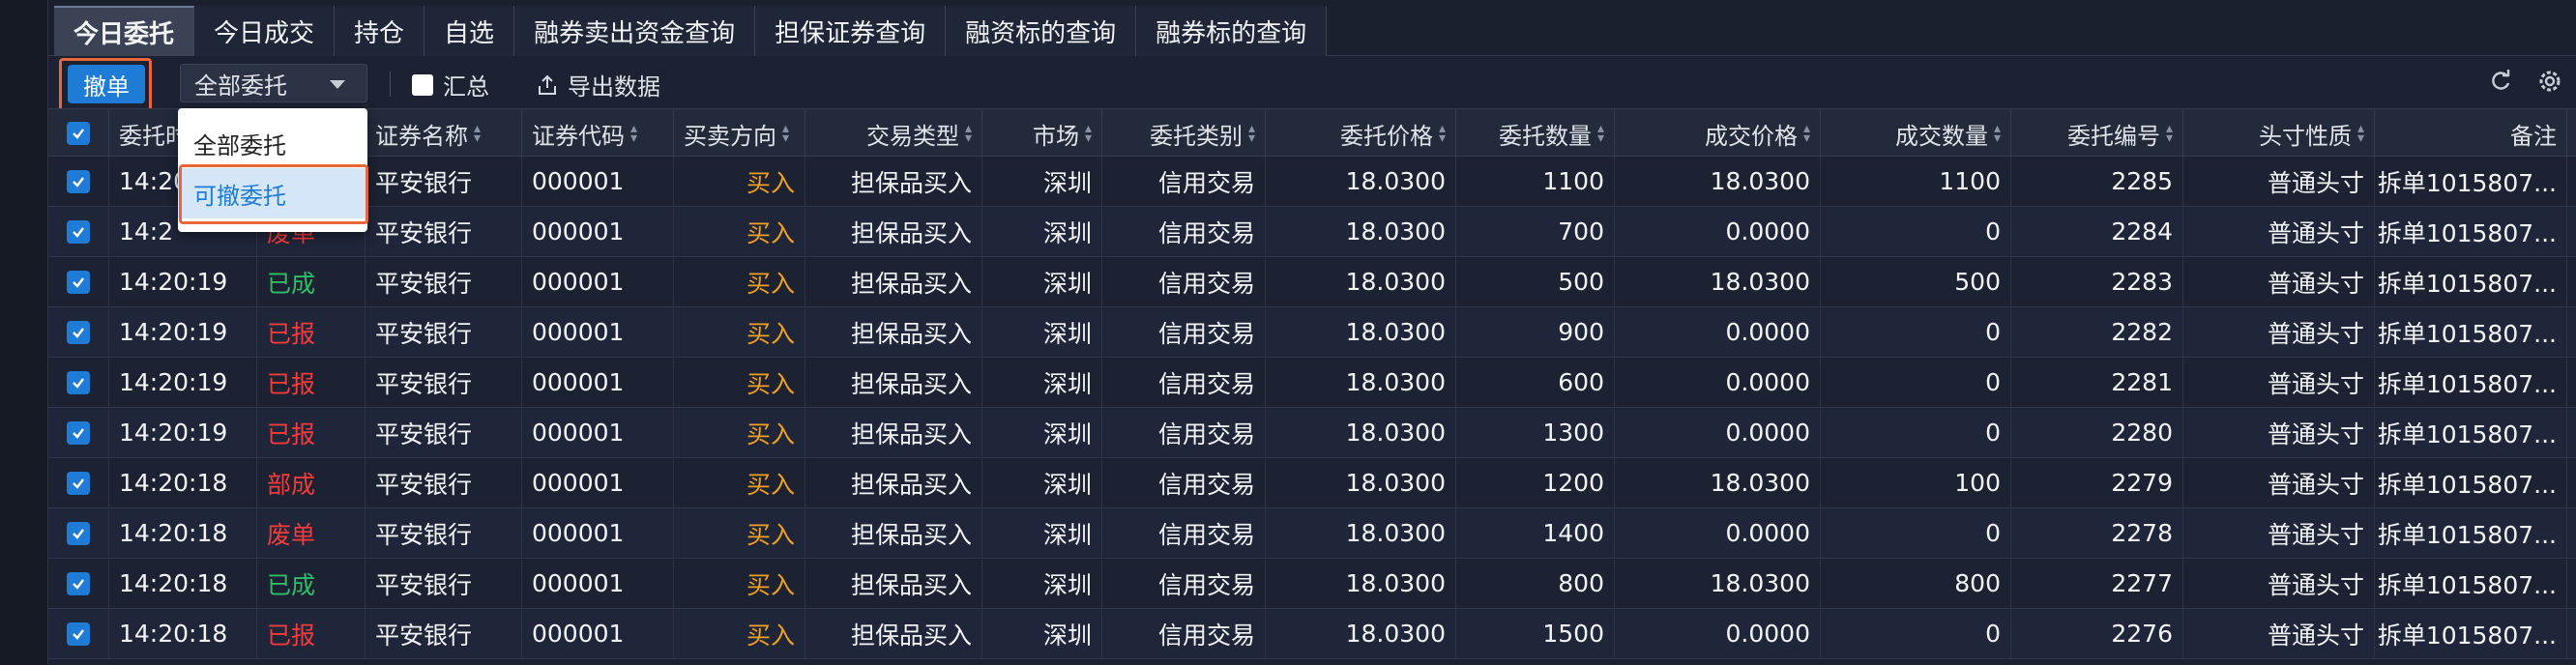 This screenshot has height=665, width=2576. Describe the element at coordinates (450, 85) in the screenshot. I see `summary-toggle: 汇总` at that location.